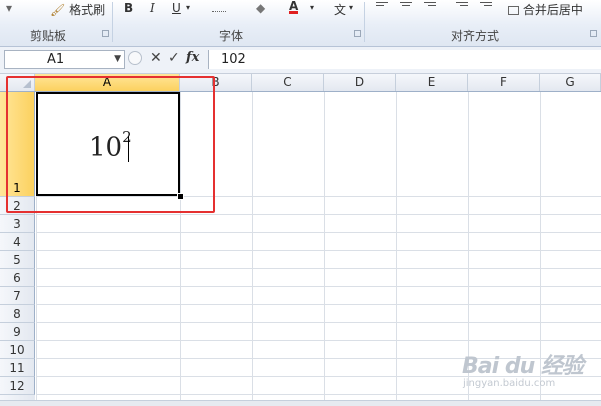 Image resolution: width=601 pixels, height=406 pixels. Describe the element at coordinates (357, 33) in the screenshot. I see `font-dialog-launcher` at that location.